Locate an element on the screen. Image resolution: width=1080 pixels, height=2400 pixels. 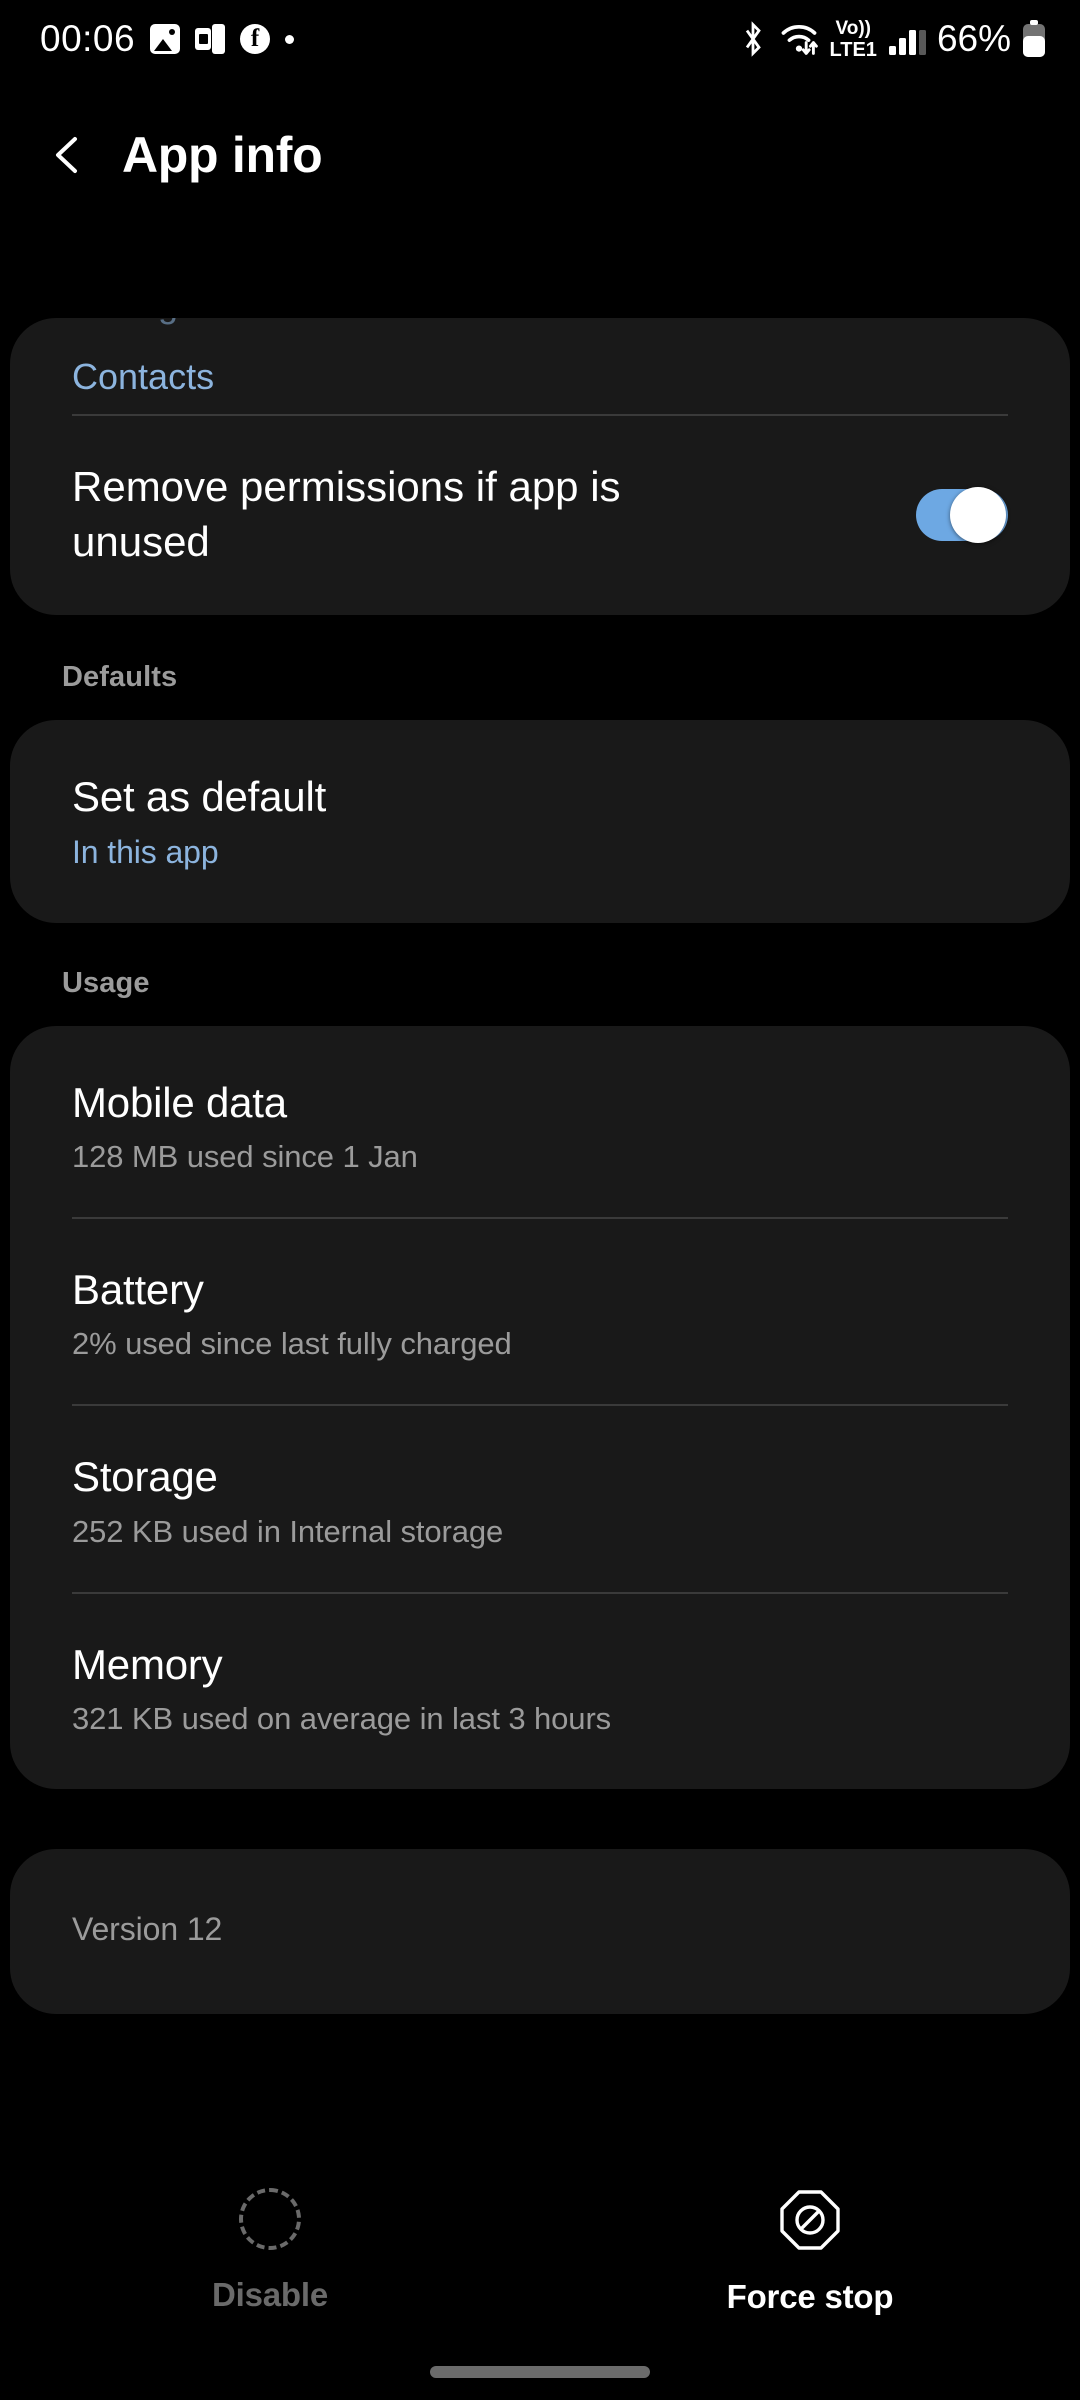
battery-icon is located at coordinates (1034, 38).